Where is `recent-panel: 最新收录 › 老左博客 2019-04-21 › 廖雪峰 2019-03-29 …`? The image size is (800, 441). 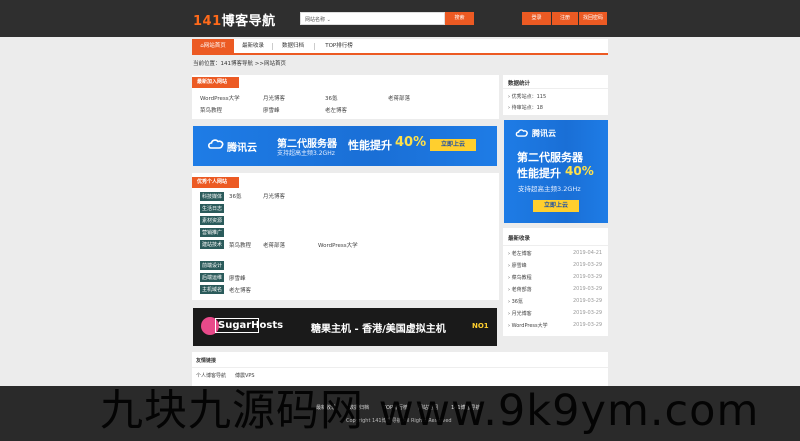
recent-panel: 最新收录 › 老左博客 2019-04-21 › 廖雪峰 2019-03-29 … is located at coordinates (555, 282).